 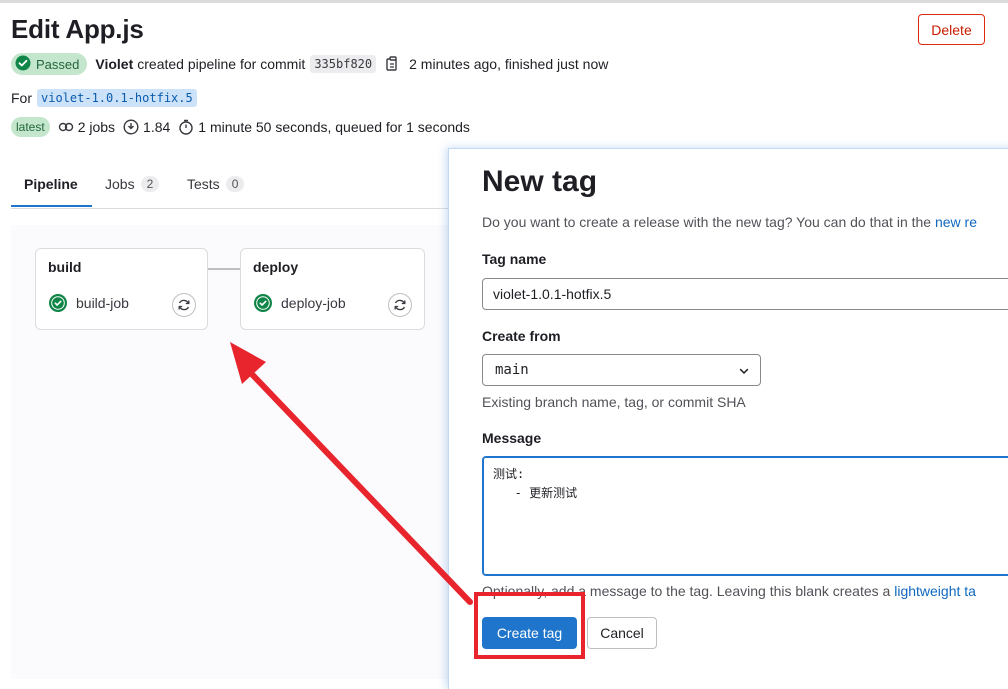 I want to click on annotation-arrow, so click(x=351, y=473).